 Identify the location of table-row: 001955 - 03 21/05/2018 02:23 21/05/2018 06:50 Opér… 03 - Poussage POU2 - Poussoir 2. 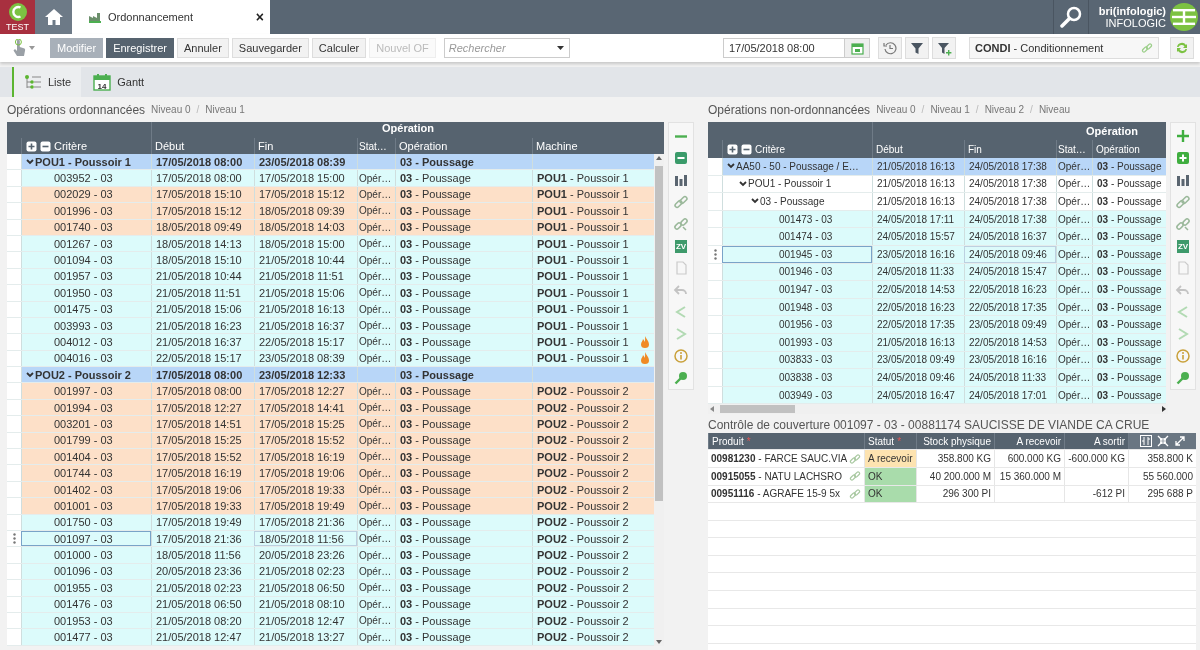
(330, 588).